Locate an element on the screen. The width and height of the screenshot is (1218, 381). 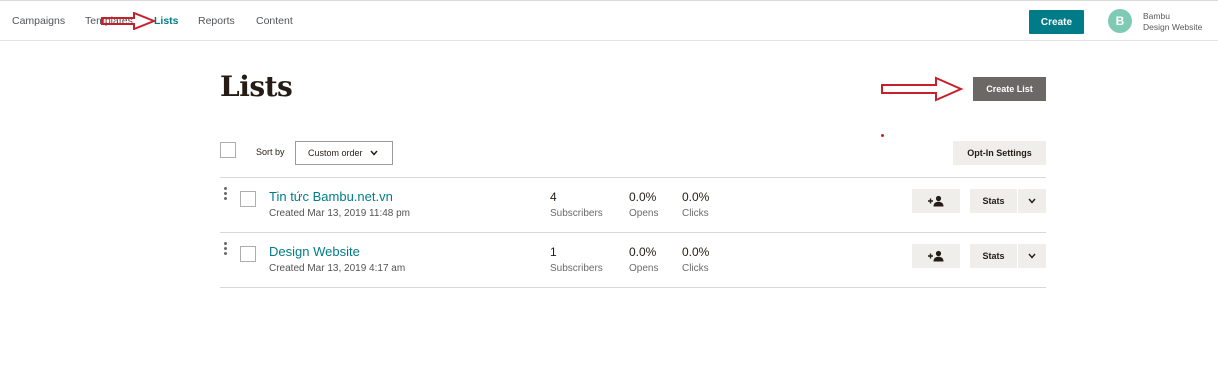
nav-lists: Lists is located at coordinates (166, 21).